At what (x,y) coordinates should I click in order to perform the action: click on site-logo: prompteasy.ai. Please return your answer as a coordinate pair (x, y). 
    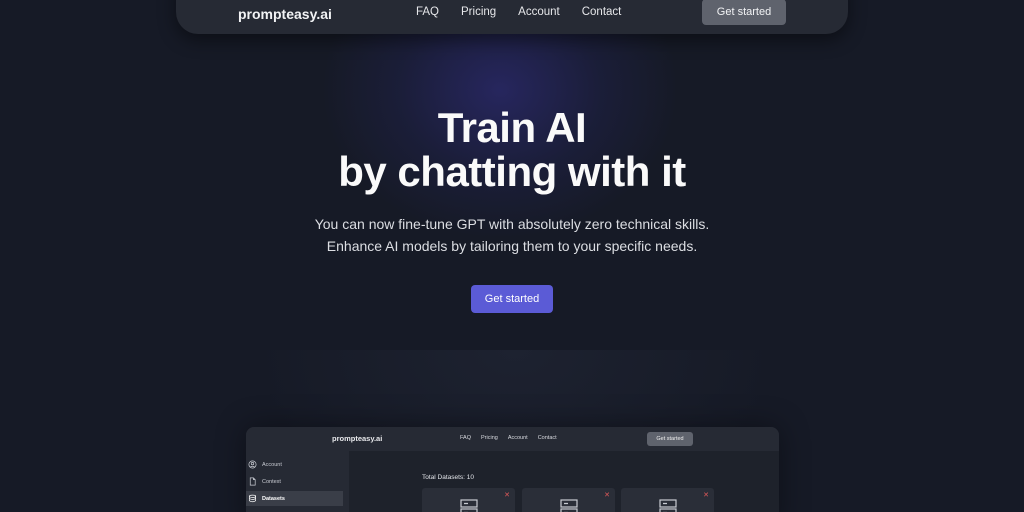
    Looking at the image, I should click on (285, 14).